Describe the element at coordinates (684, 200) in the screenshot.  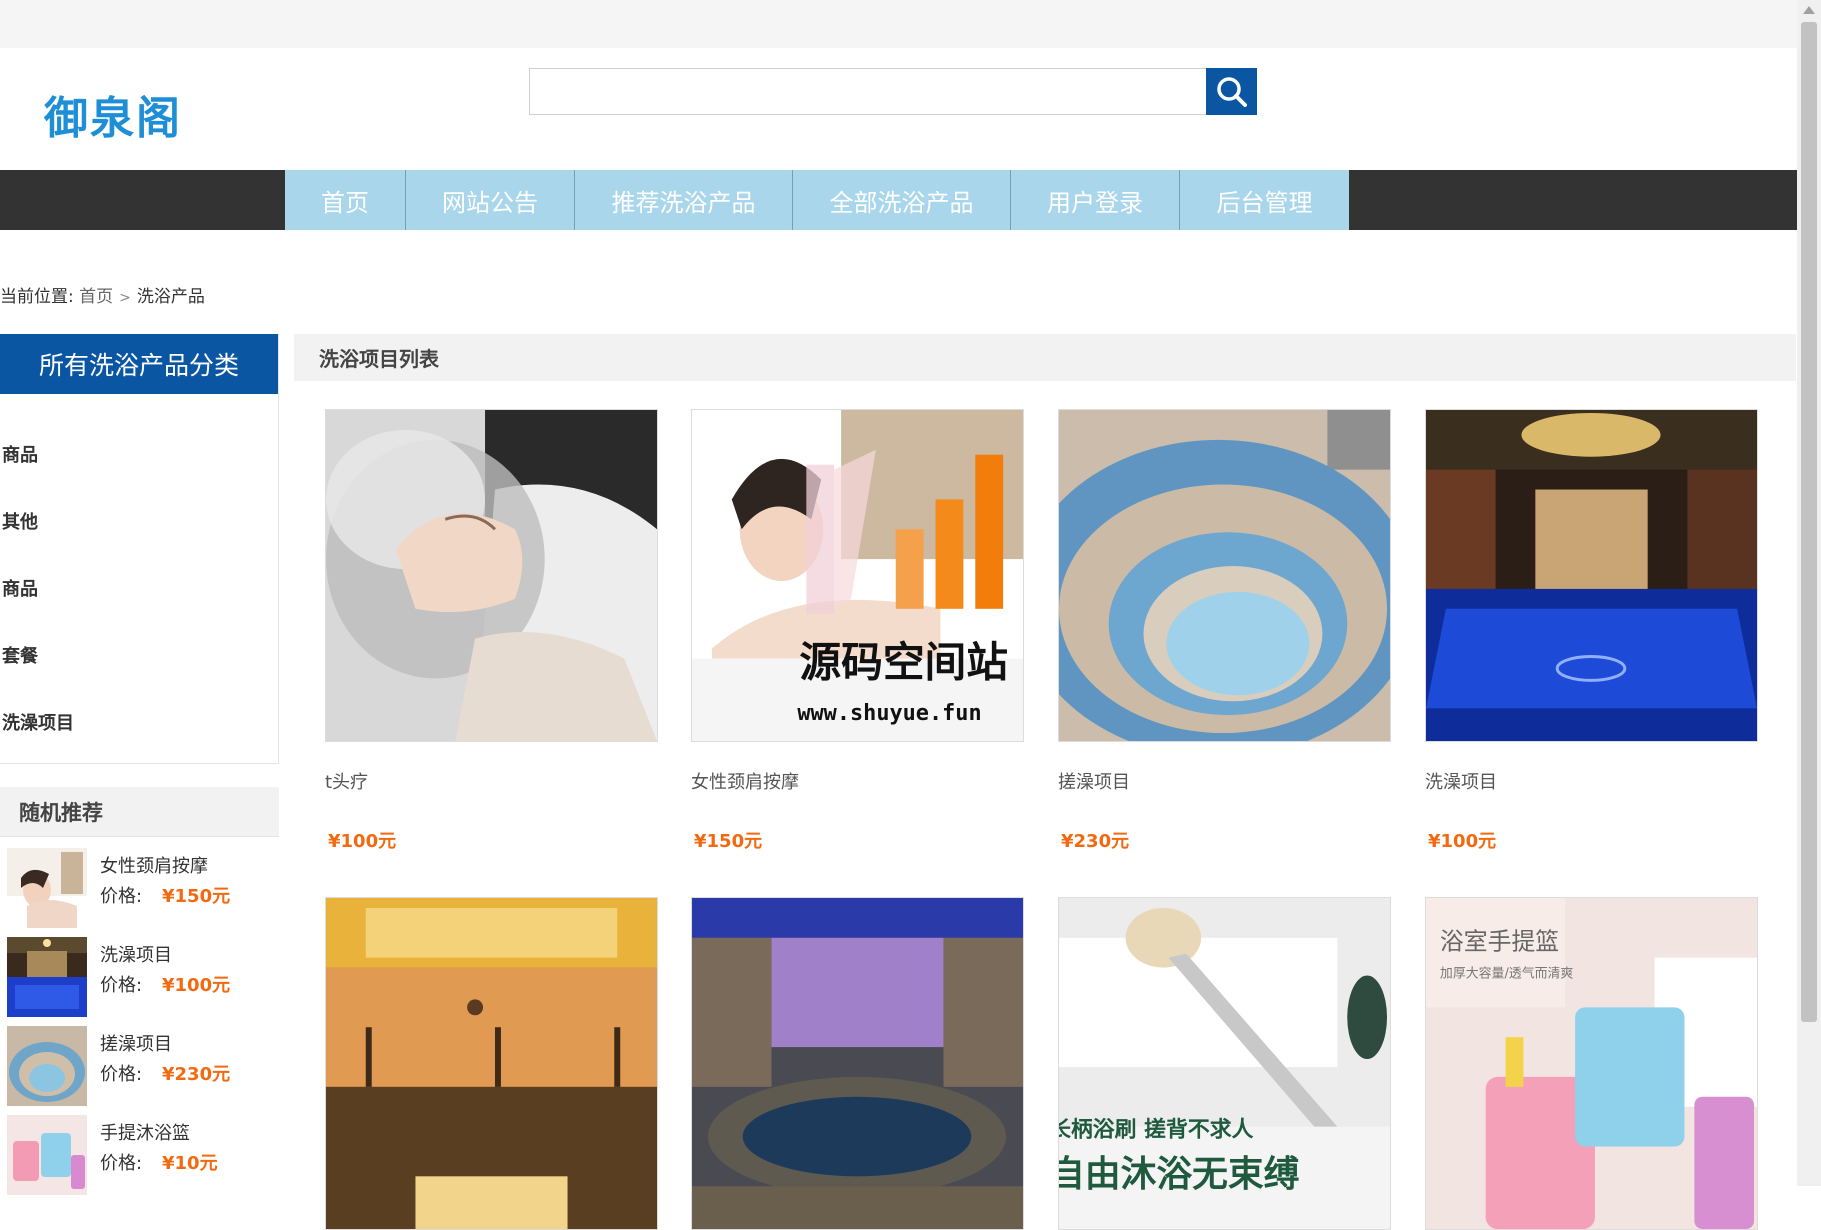
I see `nav-recommended-products: 推荐洗浴产品` at that location.